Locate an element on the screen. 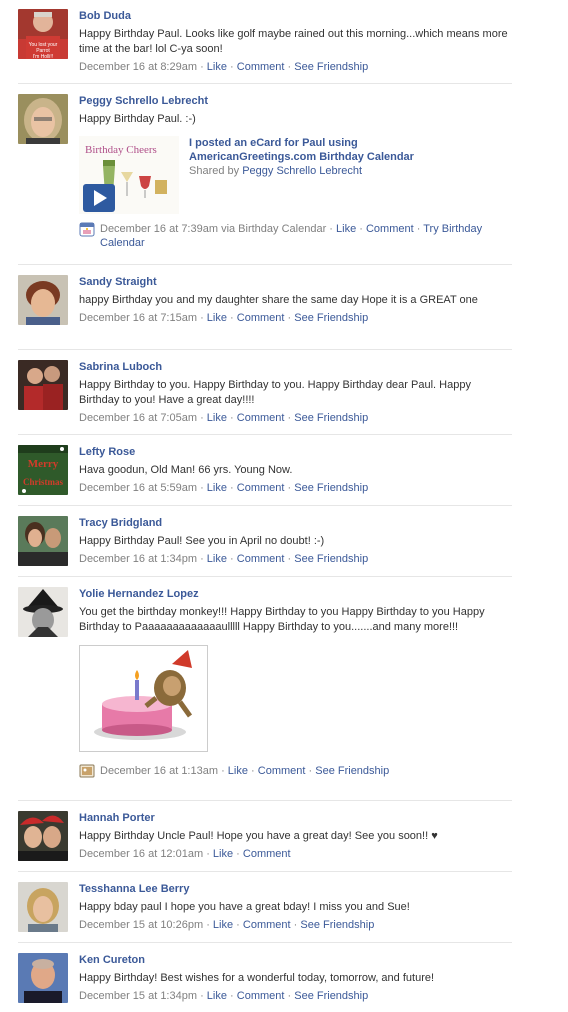 This screenshot has width=568, height=1012. timestamp: December 16 at 1:34pm is located at coordinates (138, 559).